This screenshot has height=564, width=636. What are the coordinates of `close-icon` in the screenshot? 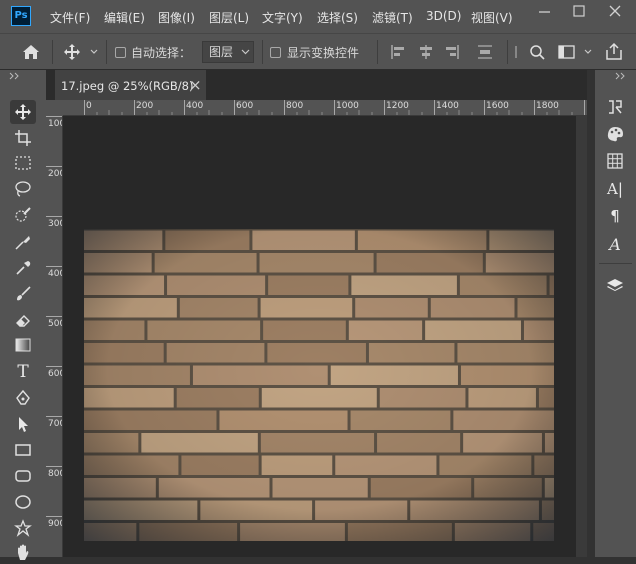 It's located at (615, 11).